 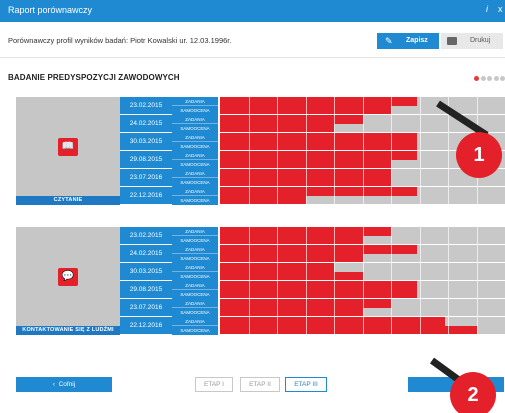 I want to click on category-label: CZYTANIE, so click(x=68, y=200).